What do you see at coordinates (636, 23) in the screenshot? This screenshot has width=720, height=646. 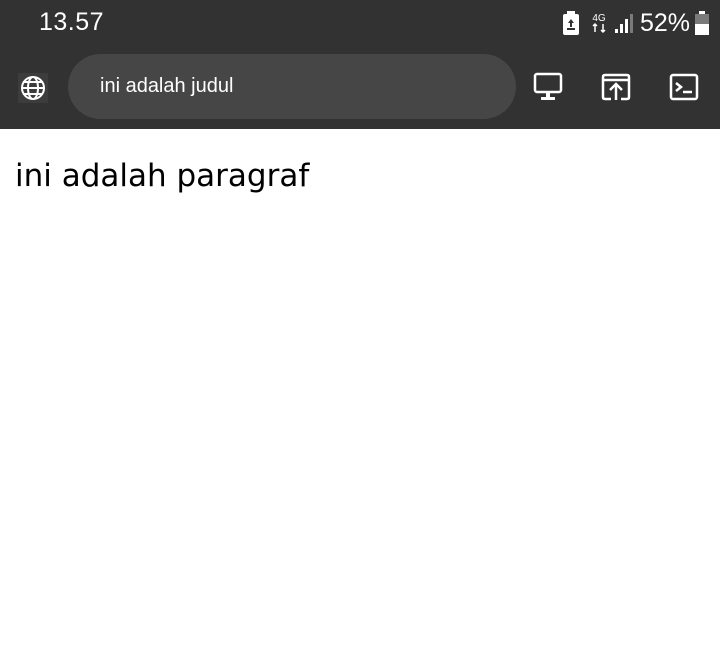 I see `status-icons: 4G 52%` at bounding box center [636, 23].